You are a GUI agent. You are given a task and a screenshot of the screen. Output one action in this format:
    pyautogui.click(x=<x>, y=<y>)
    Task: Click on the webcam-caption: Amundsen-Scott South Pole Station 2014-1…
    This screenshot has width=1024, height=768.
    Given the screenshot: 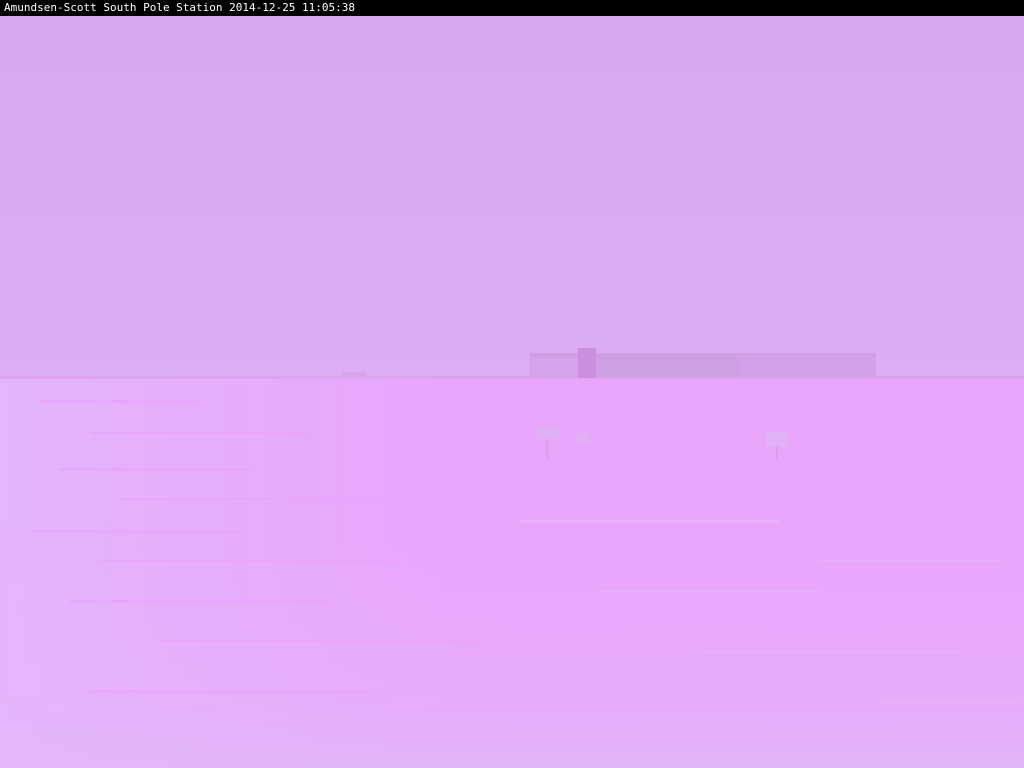 What is the action you would take?
    pyautogui.click(x=179, y=7)
    